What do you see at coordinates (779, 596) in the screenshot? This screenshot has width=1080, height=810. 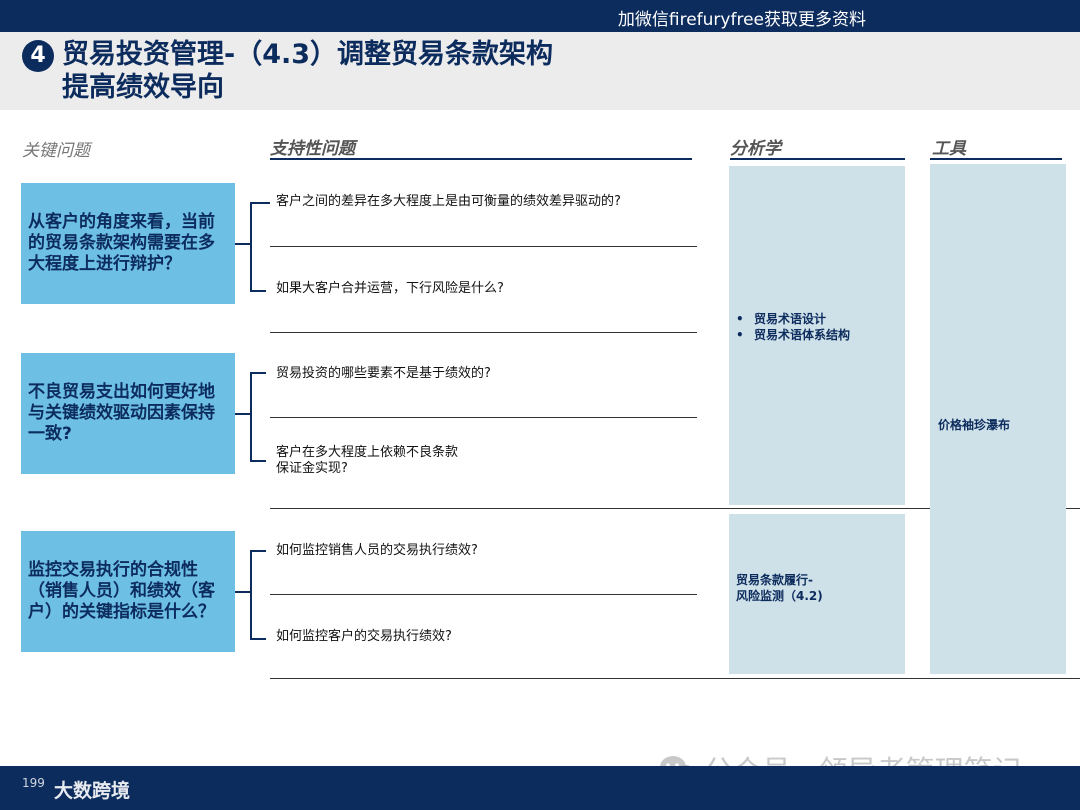 I see `analytics-panel-2-line2: 风险监测（4.2)` at bounding box center [779, 596].